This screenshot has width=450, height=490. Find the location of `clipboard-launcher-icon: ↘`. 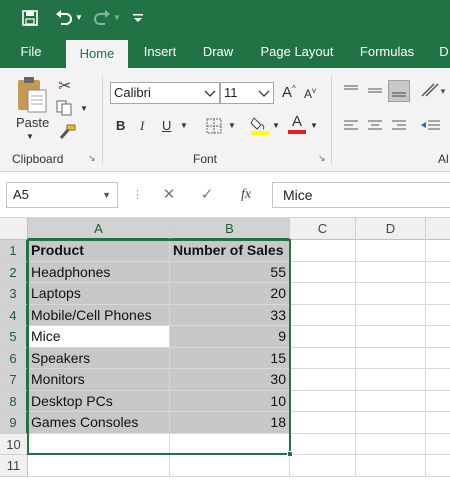

clipboard-launcher-icon: ↘ is located at coordinates (92, 158).